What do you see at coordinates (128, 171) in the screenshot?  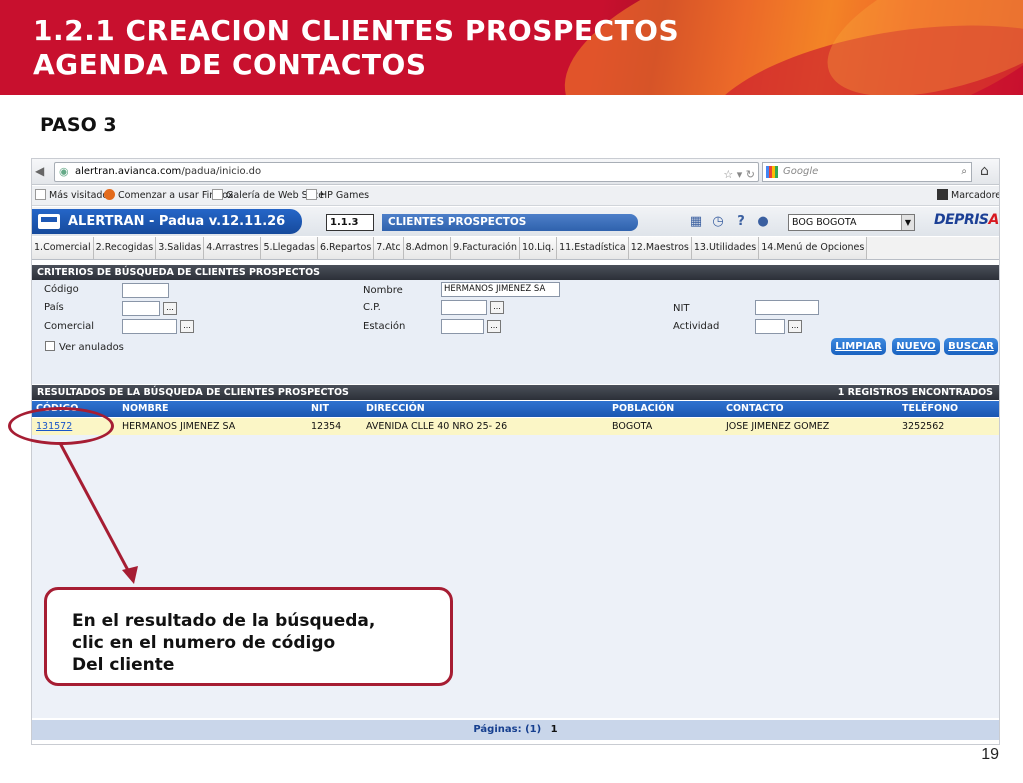 I see `url-host: alertran.avianca.com` at bounding box center [128, 171].